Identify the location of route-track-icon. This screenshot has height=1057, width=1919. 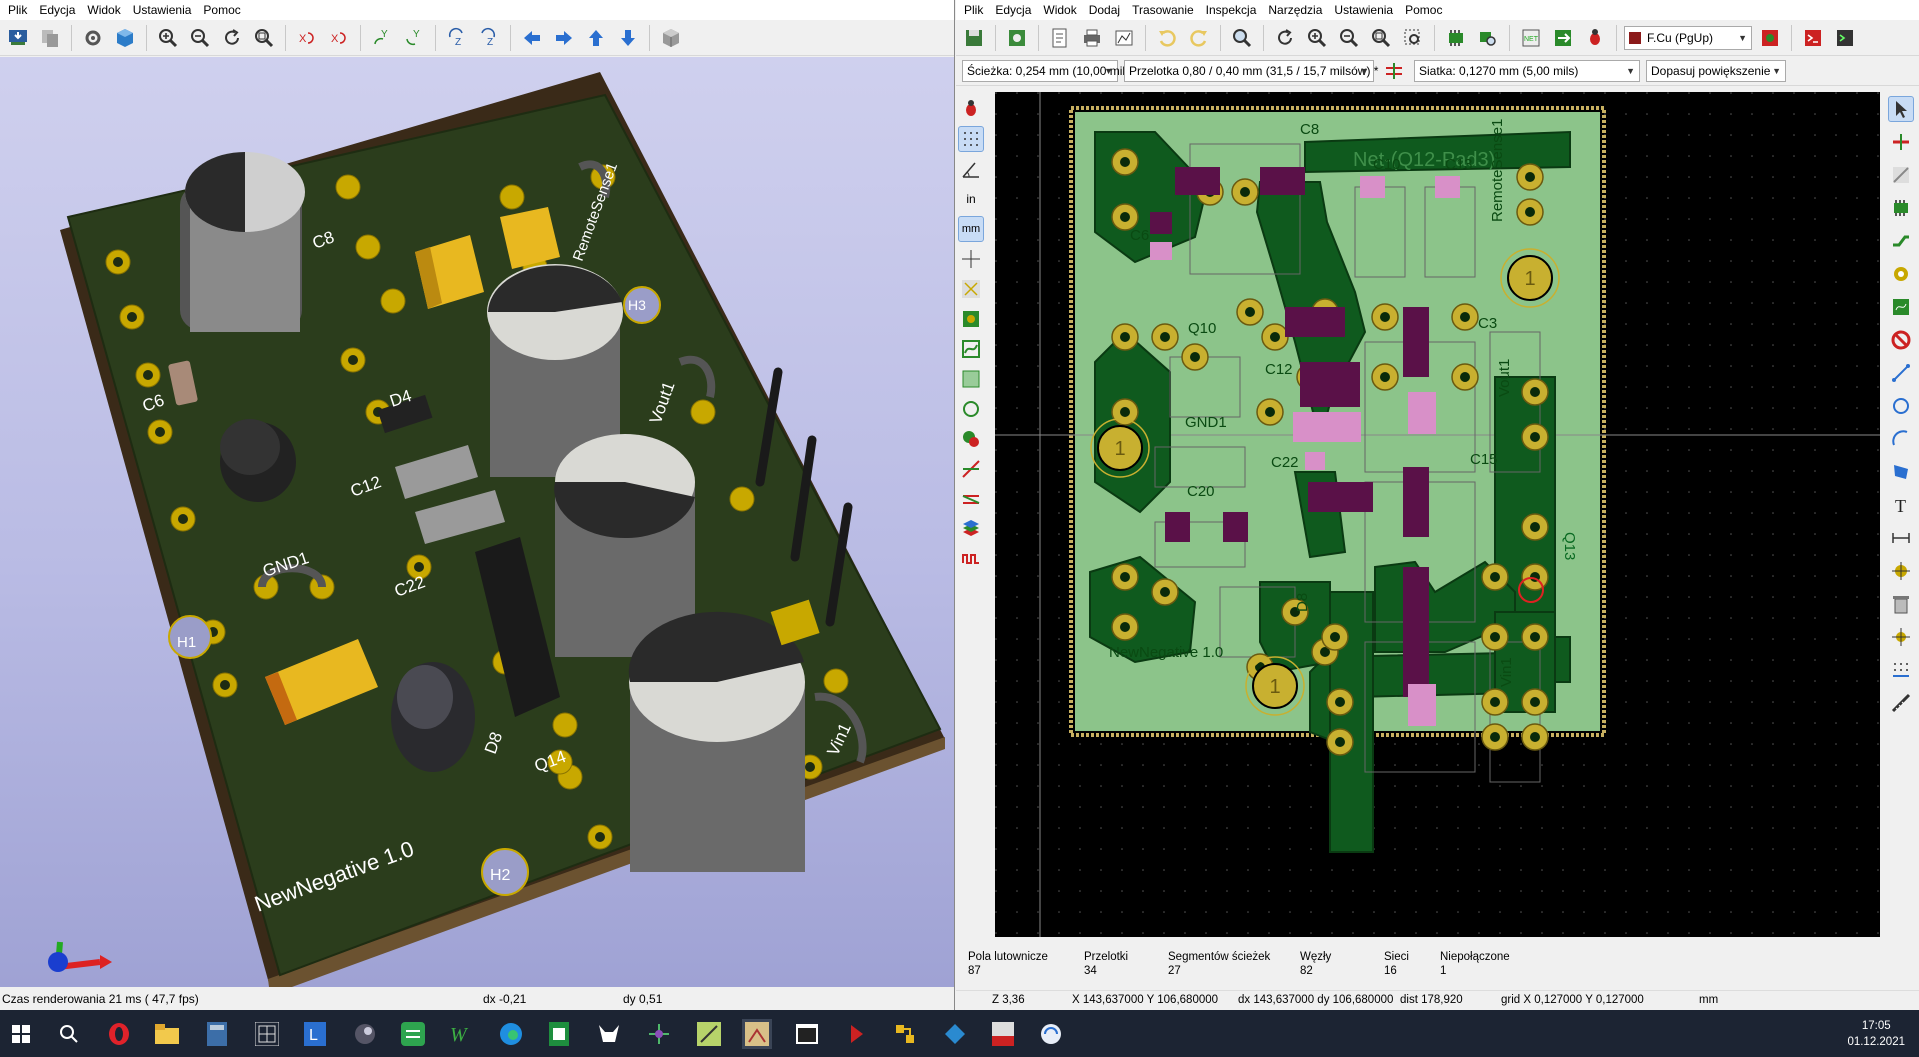
(1901, 241).